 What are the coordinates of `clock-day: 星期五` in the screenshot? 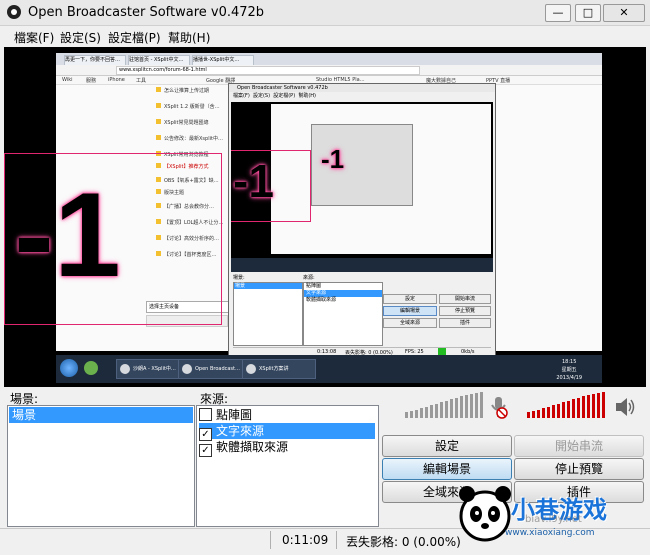 It's located at (569, 370).